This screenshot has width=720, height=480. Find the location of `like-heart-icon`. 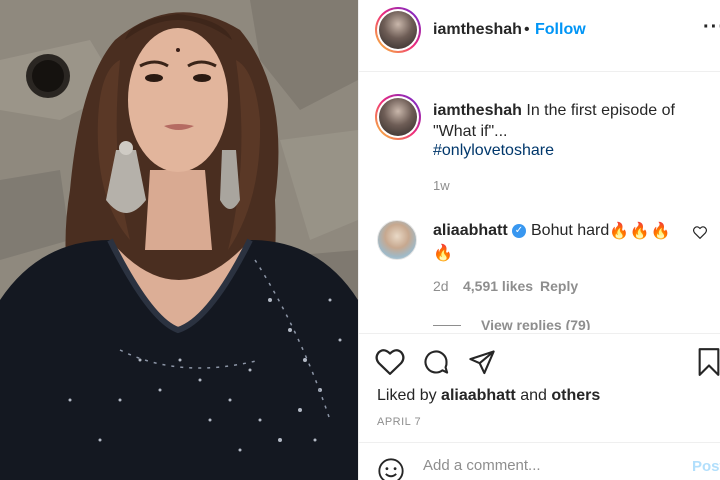

like-heart-icon is located at coordinates (390, 364).